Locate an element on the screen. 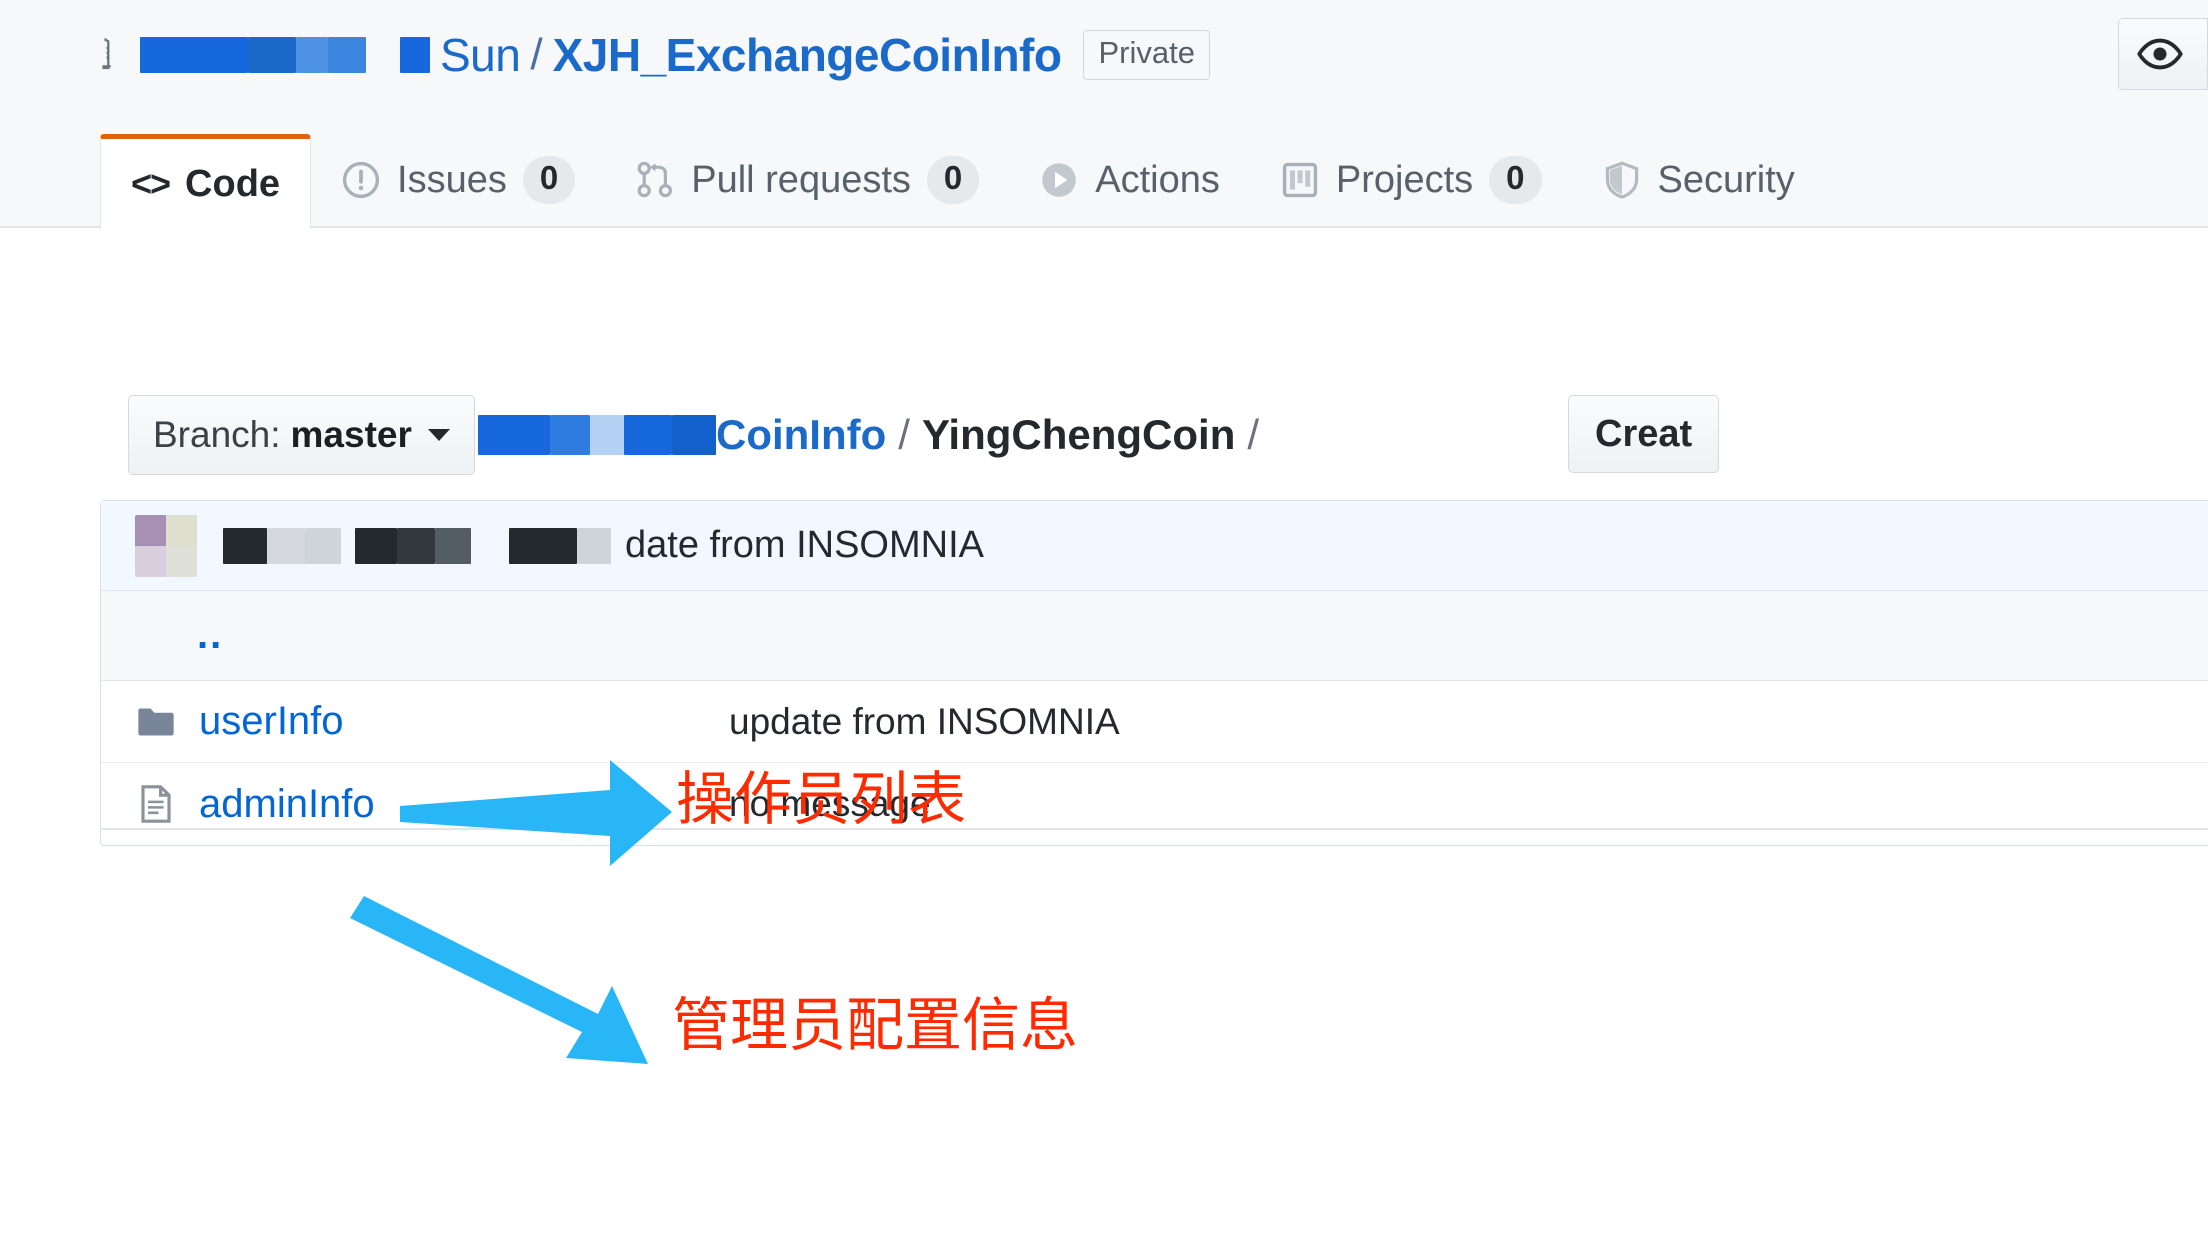 This screenshot has width=2208, height=1252. eye-icon is located at coordinates (2160, 54).